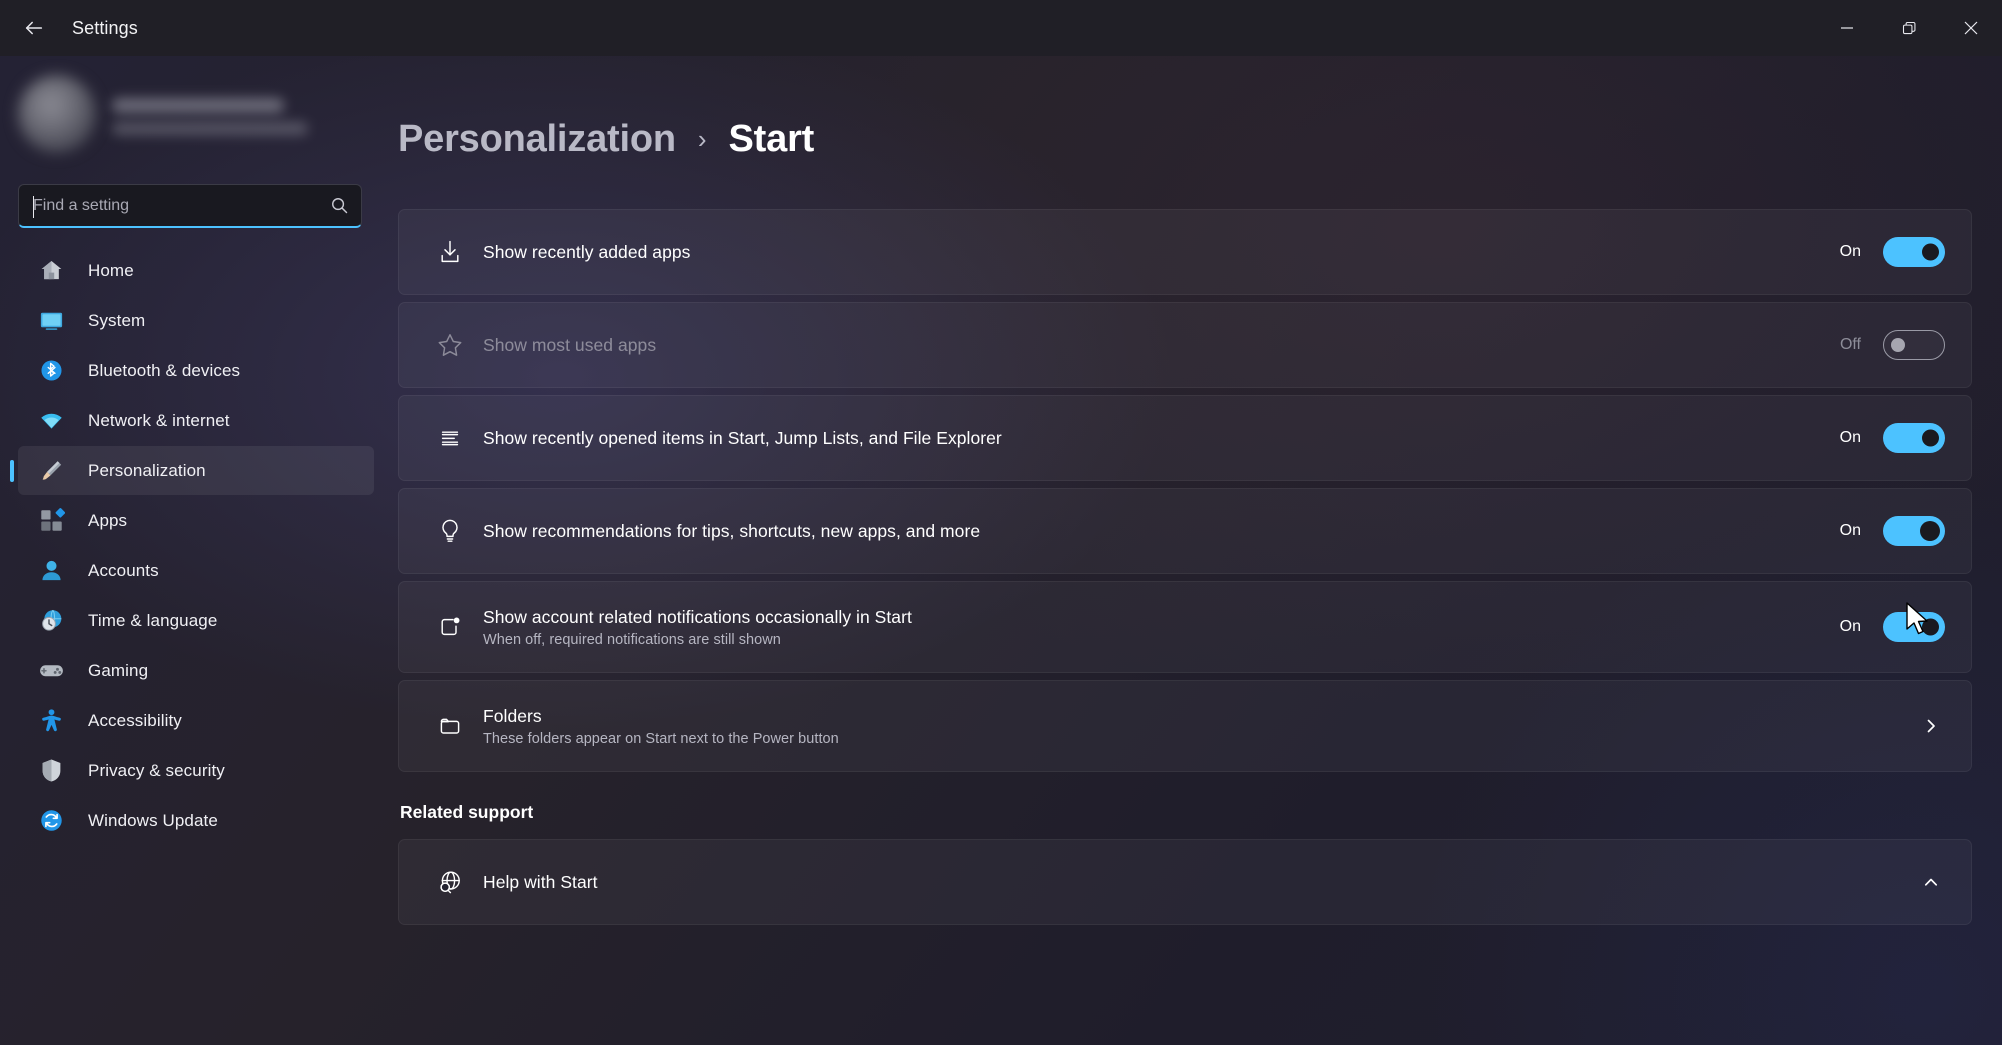 The width and height of the screenshot is (2002, 1045). What do you see at coordinates (1914, 531) in the screenshot?
I see `toggle-recommendations` at bounding box center [1914, 531].